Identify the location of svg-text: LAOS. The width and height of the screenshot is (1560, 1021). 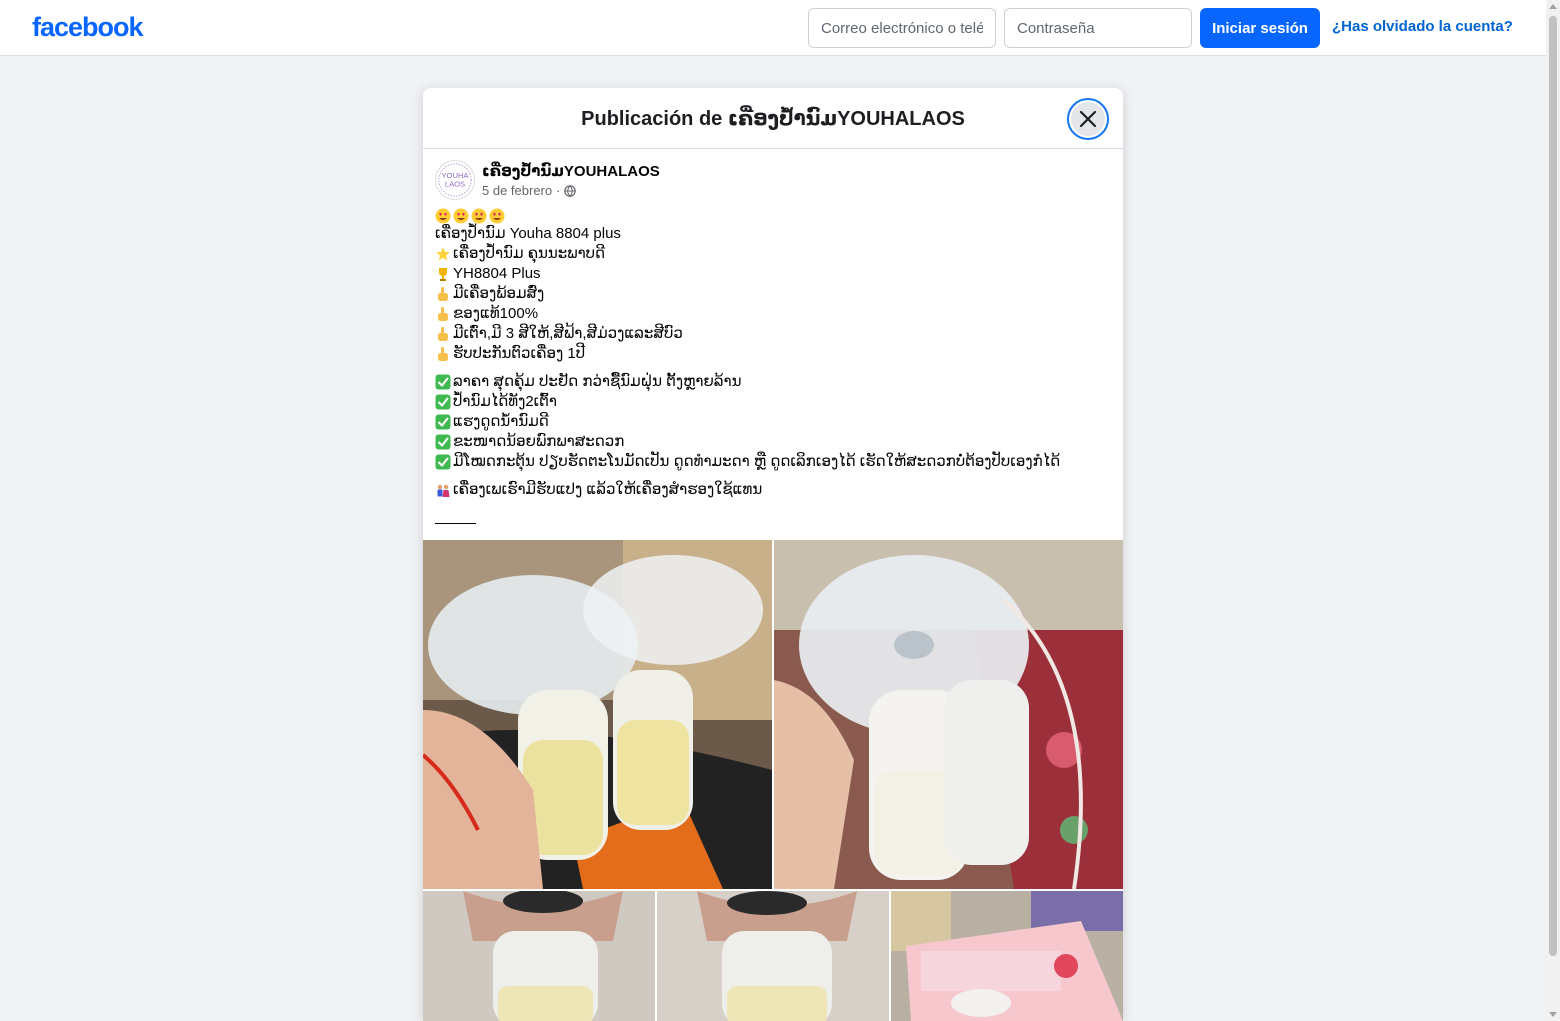
(455, 184).